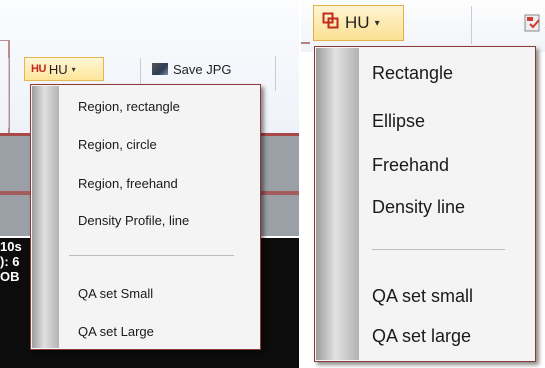  I want to click on menu-item-region-freehand: Region, freehand, so click(128, 183).